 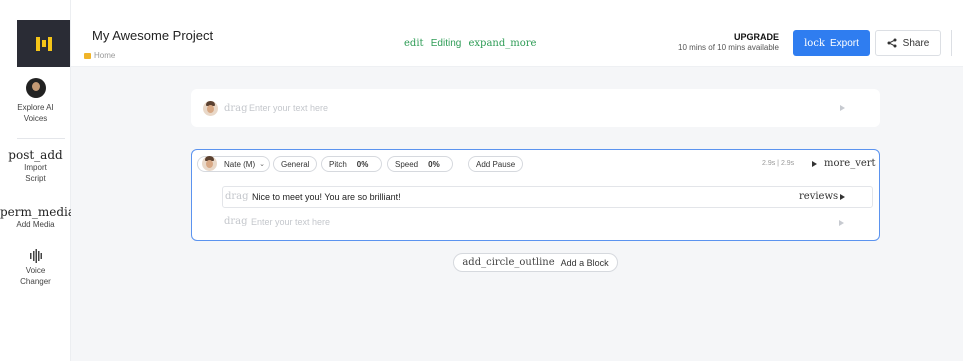 I want to click on editing-label: Editing, so click(x=446, y=43).